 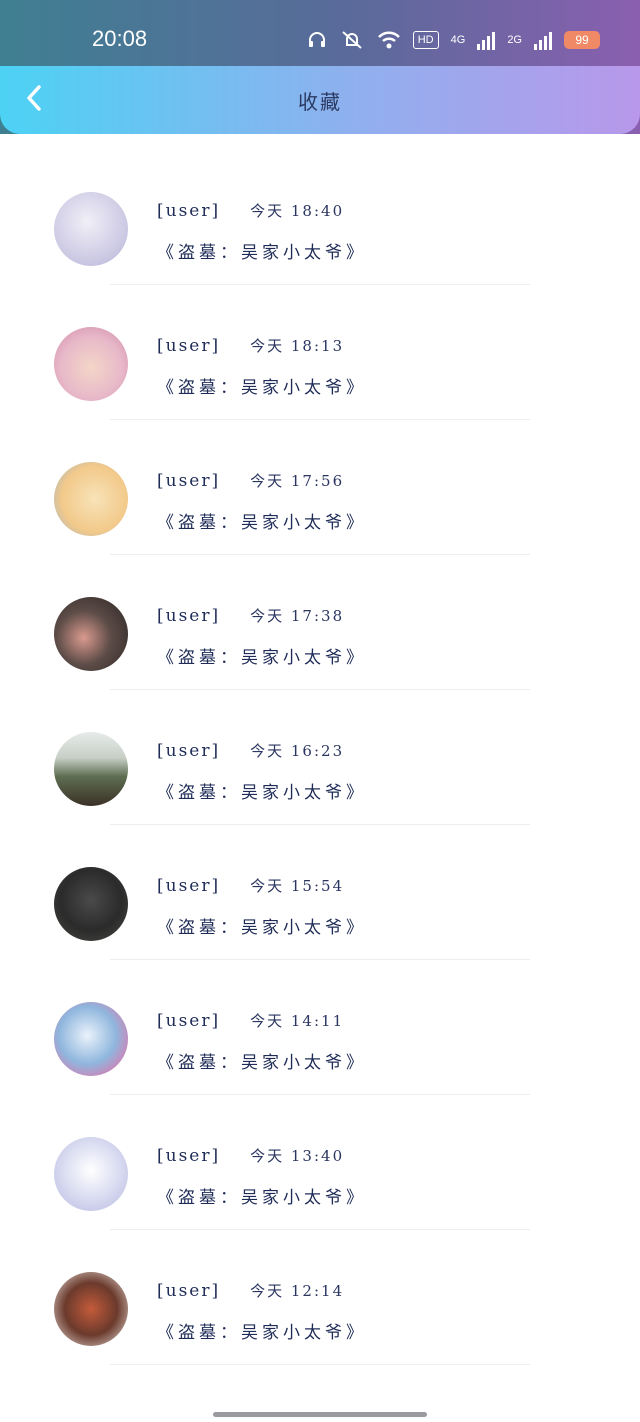 I want to click on item-meta: [user] 今天 12:14, so click(x=250, y=1290).